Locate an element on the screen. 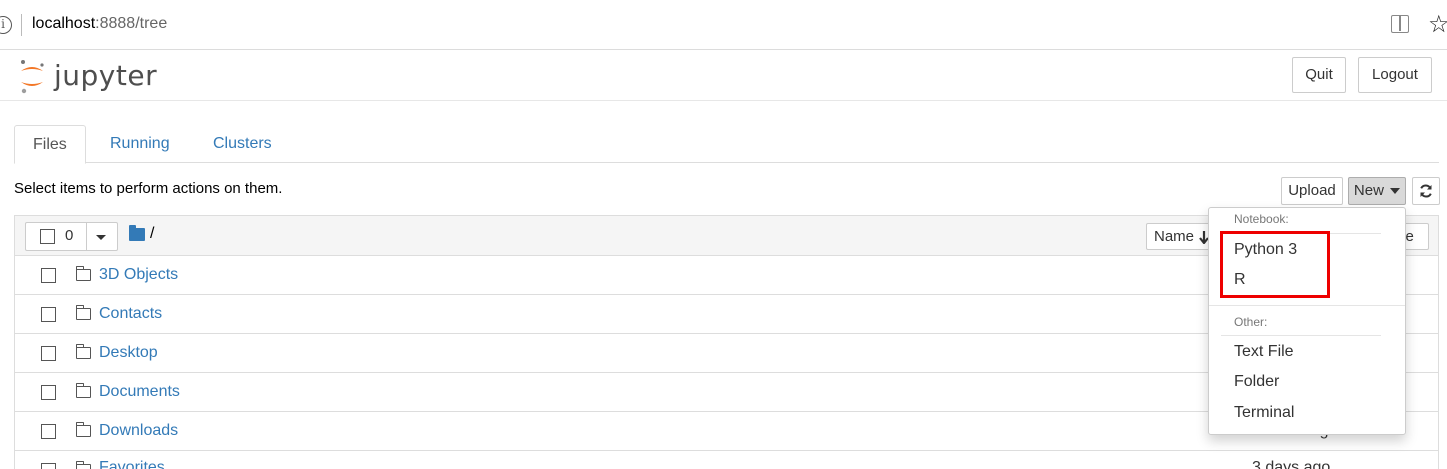 This screenshot has width=1447, height=469. section-divider is located at coordinates (1301, 335).